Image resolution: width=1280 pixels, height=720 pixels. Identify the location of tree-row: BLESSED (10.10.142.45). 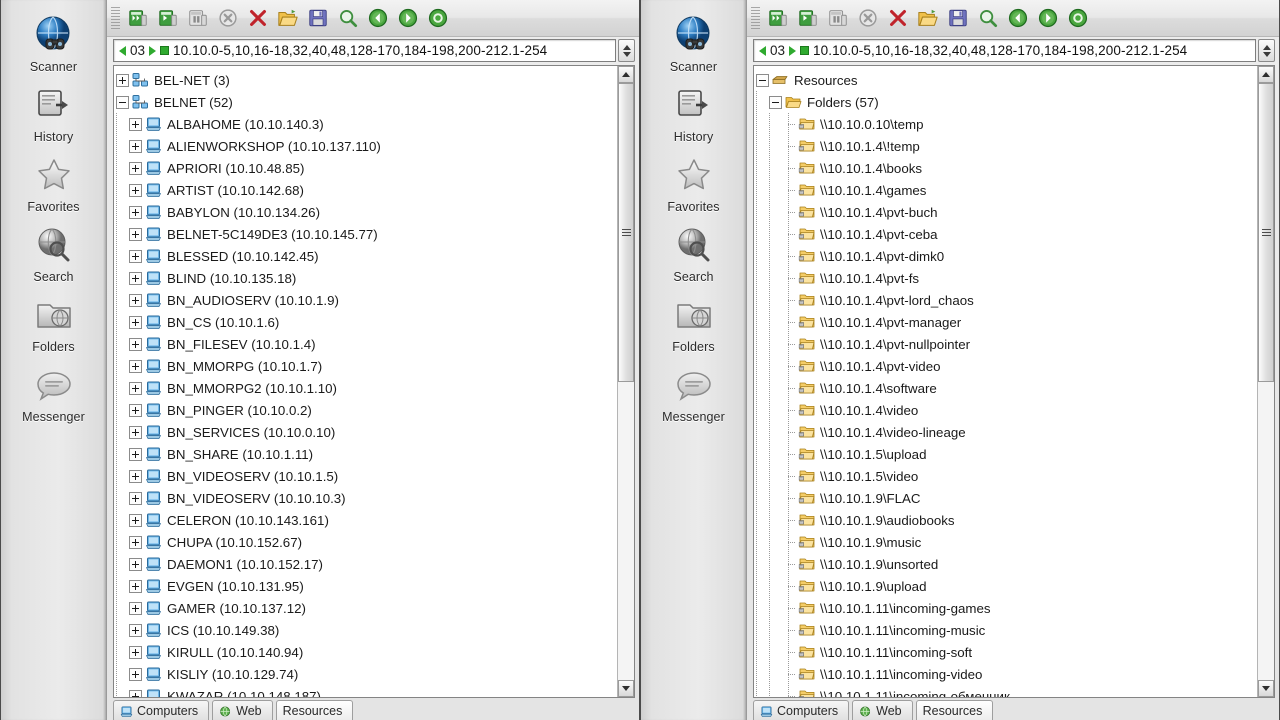
(366, 256).